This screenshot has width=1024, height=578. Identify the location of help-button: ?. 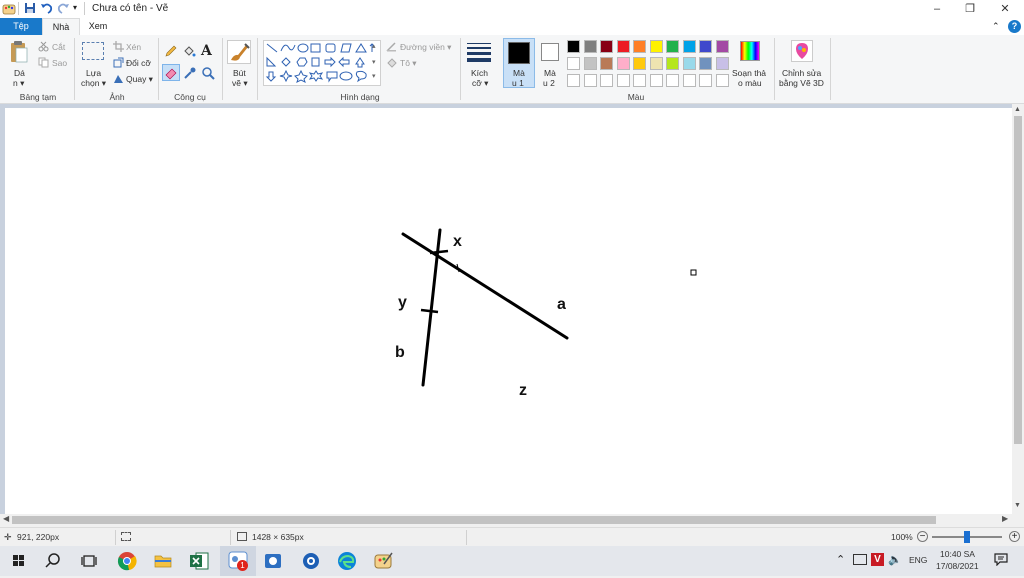
(1014, 26).